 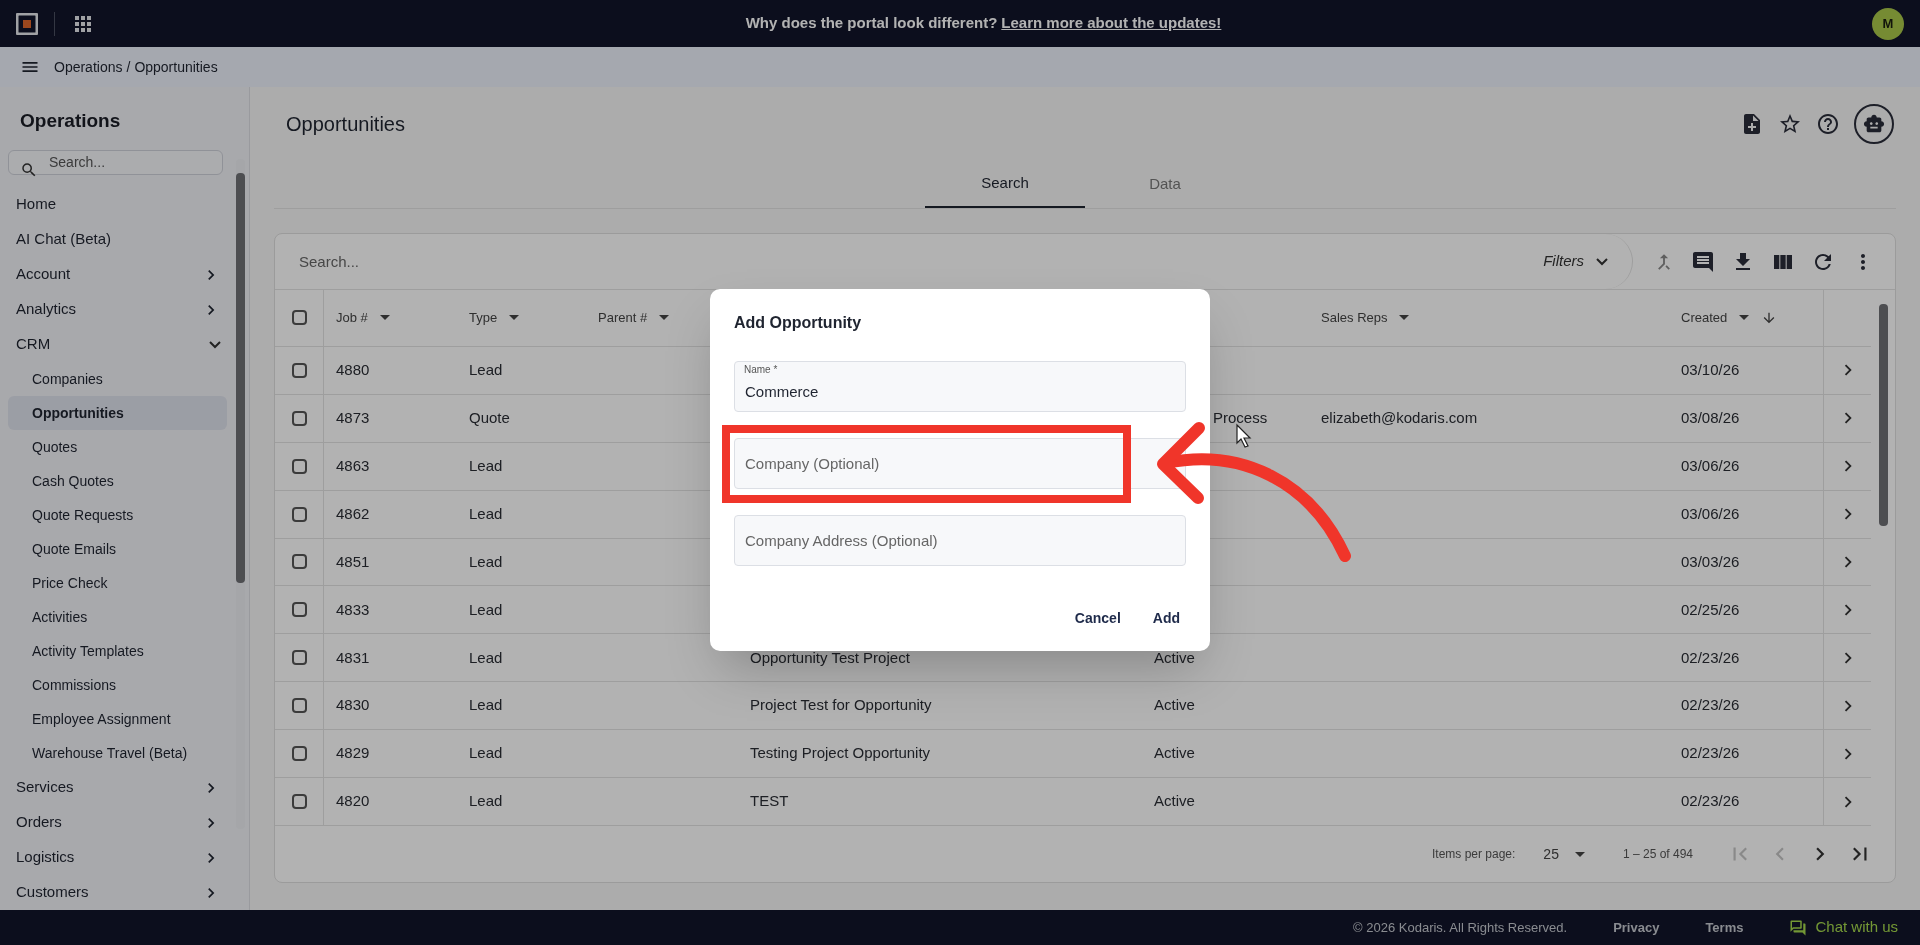 What do you see at coordinates (117, 549) in the screenshot?
I see `sidebar-item: Quote Emails` at bounding box center [117, 549].